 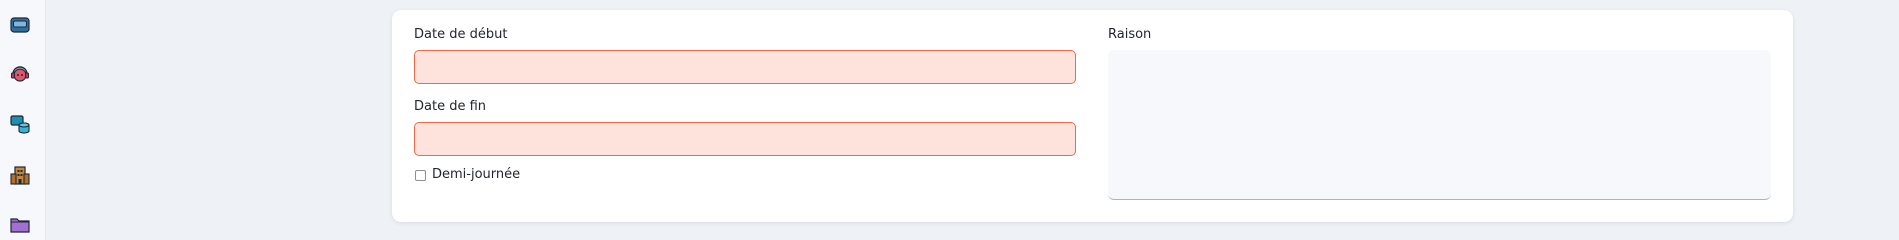 I want to click on sidebar-item-organization, so click(x=20, y=175).